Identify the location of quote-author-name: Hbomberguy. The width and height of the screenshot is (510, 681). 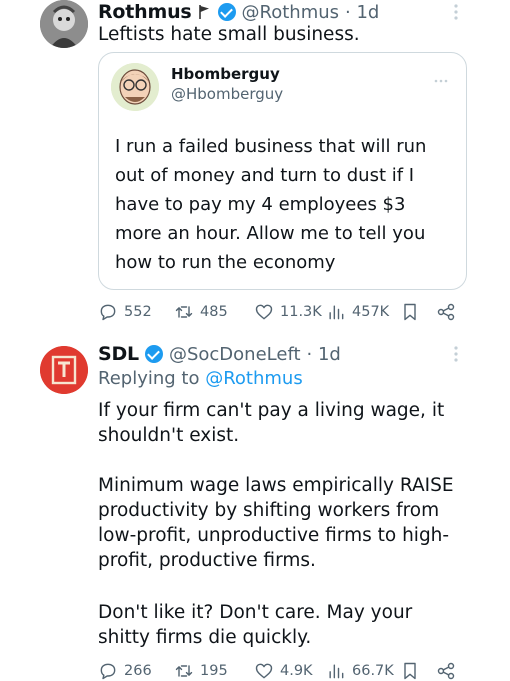
(225, 74).